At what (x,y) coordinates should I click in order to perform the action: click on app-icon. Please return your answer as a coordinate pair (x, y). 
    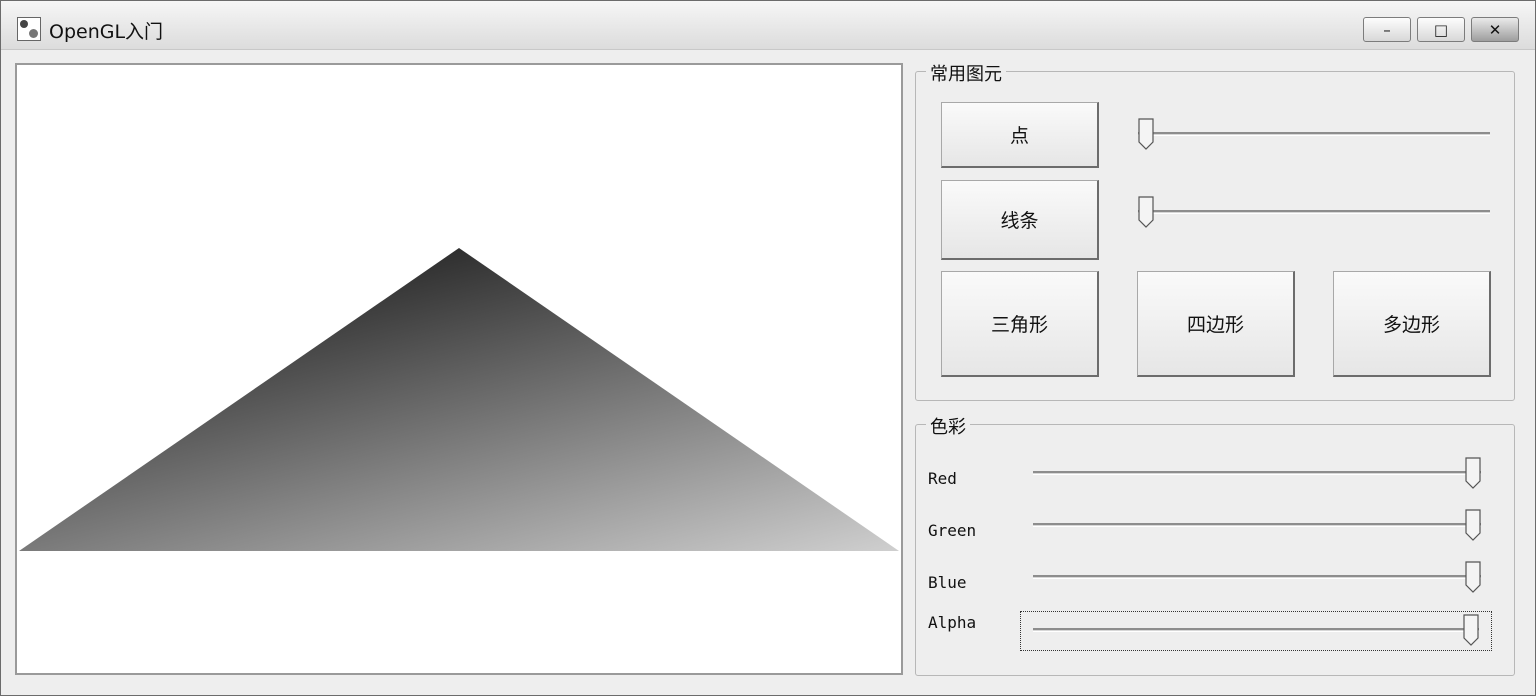
    Looking at the image, I should click on (29, 29).